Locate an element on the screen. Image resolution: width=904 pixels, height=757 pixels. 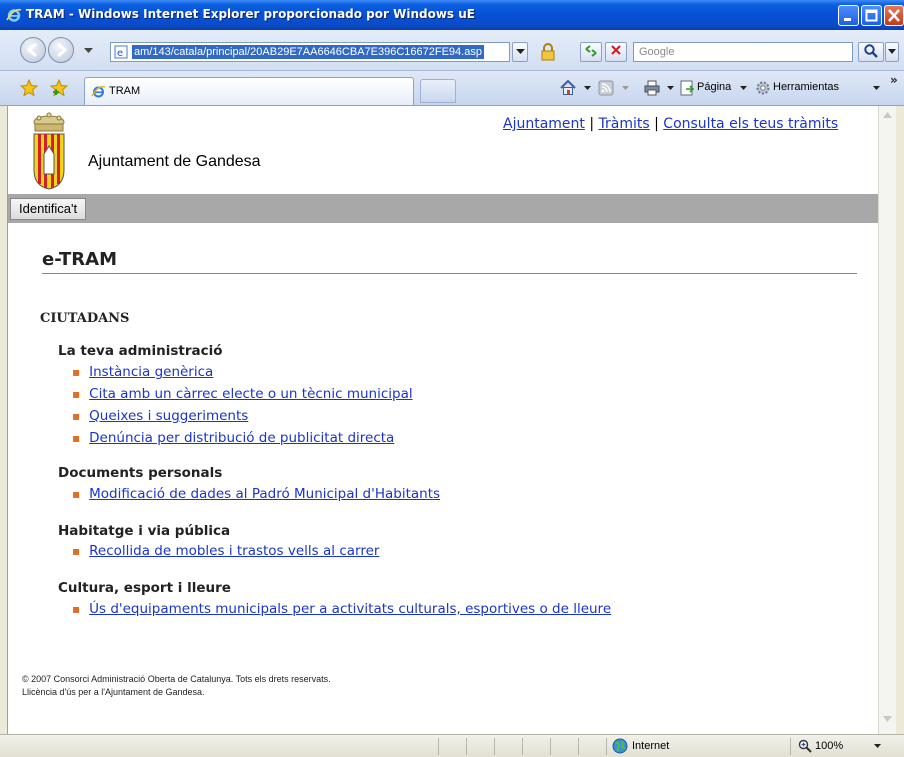
security-zone: Internet is located at coordinates (651, 746).